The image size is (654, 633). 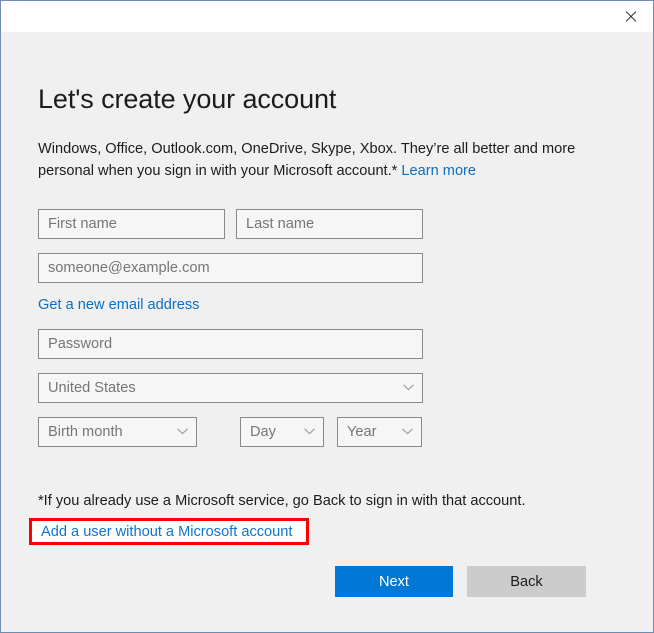 What do you see at coordinates (230, 344) in the screenshot?
I see `password-input` at bounding box center [230, 344].